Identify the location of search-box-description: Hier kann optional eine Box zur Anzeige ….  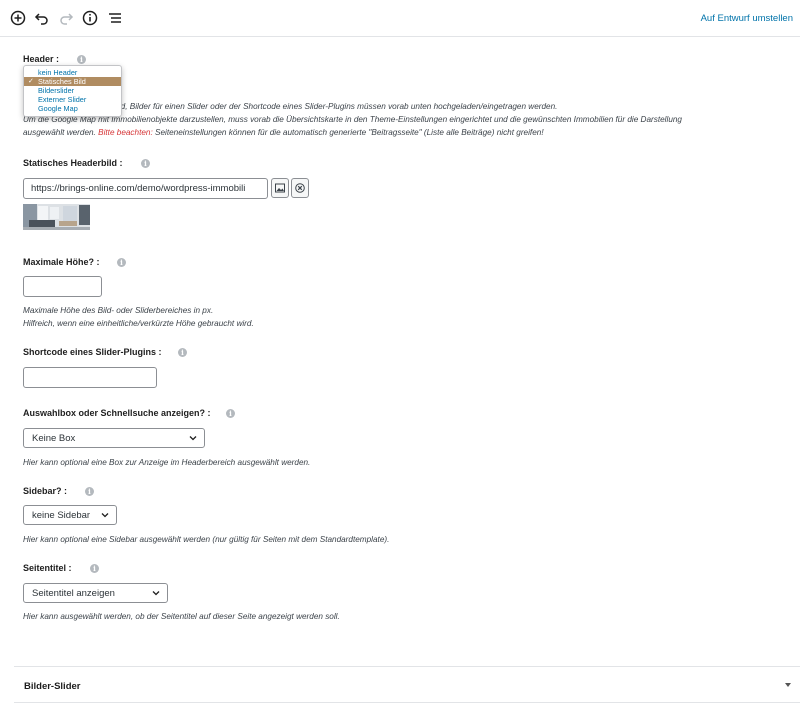
(167, 462).